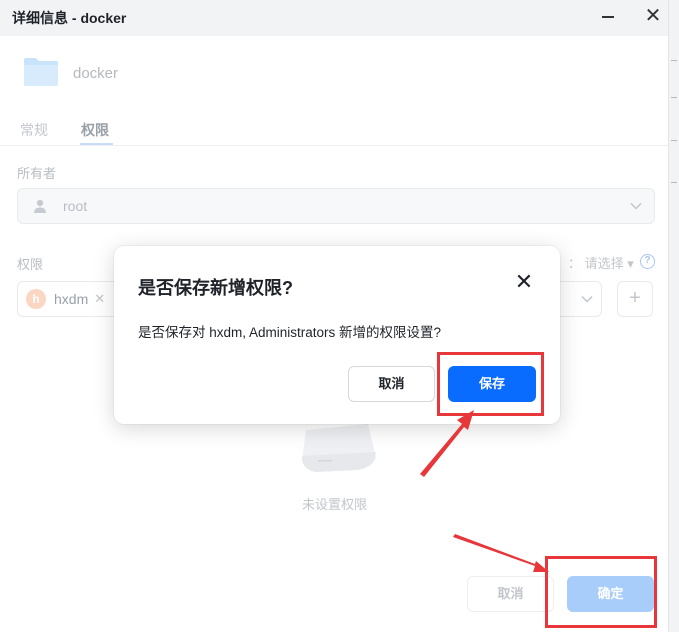 The height and width of the screenshot is (632, 679). Describe the element at coordinates (215, 288) in the screenshot. I see `dialog-title: 是否保存新增权限?` at that location.